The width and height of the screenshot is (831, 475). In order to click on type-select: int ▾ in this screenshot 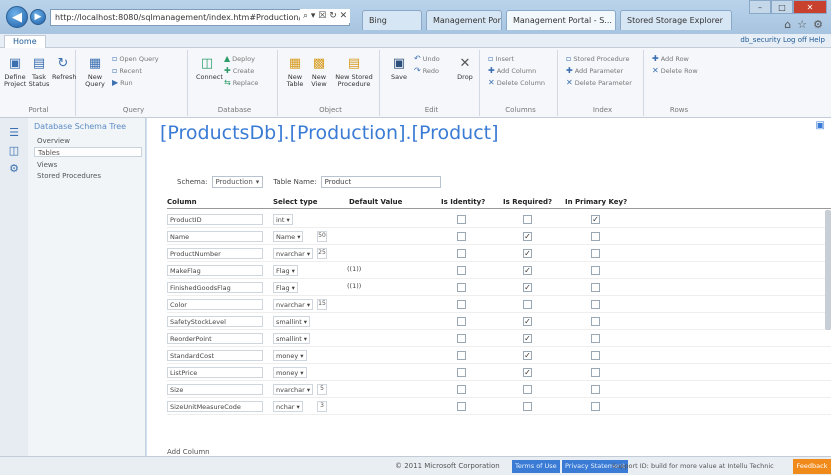, I will do `click(283, 219)`.